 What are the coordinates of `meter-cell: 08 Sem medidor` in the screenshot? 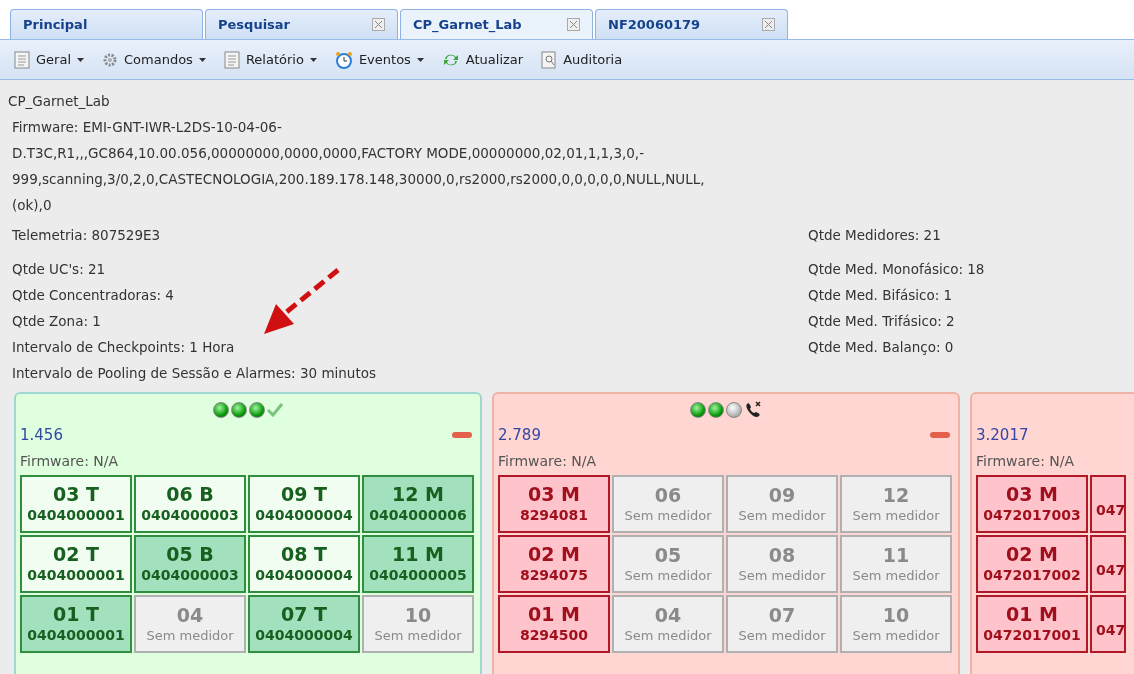 It's located at (782, 564).